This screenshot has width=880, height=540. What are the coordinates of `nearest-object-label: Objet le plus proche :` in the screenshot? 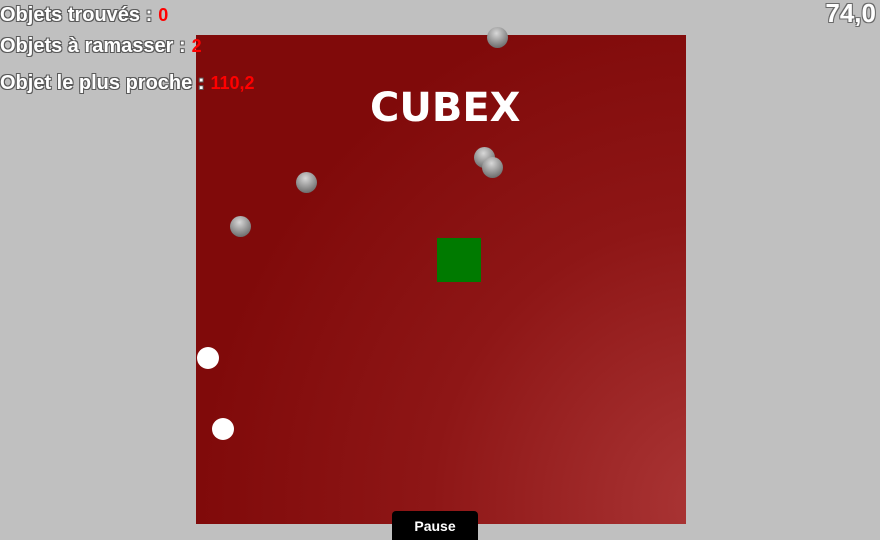 It's located at (102, 83).